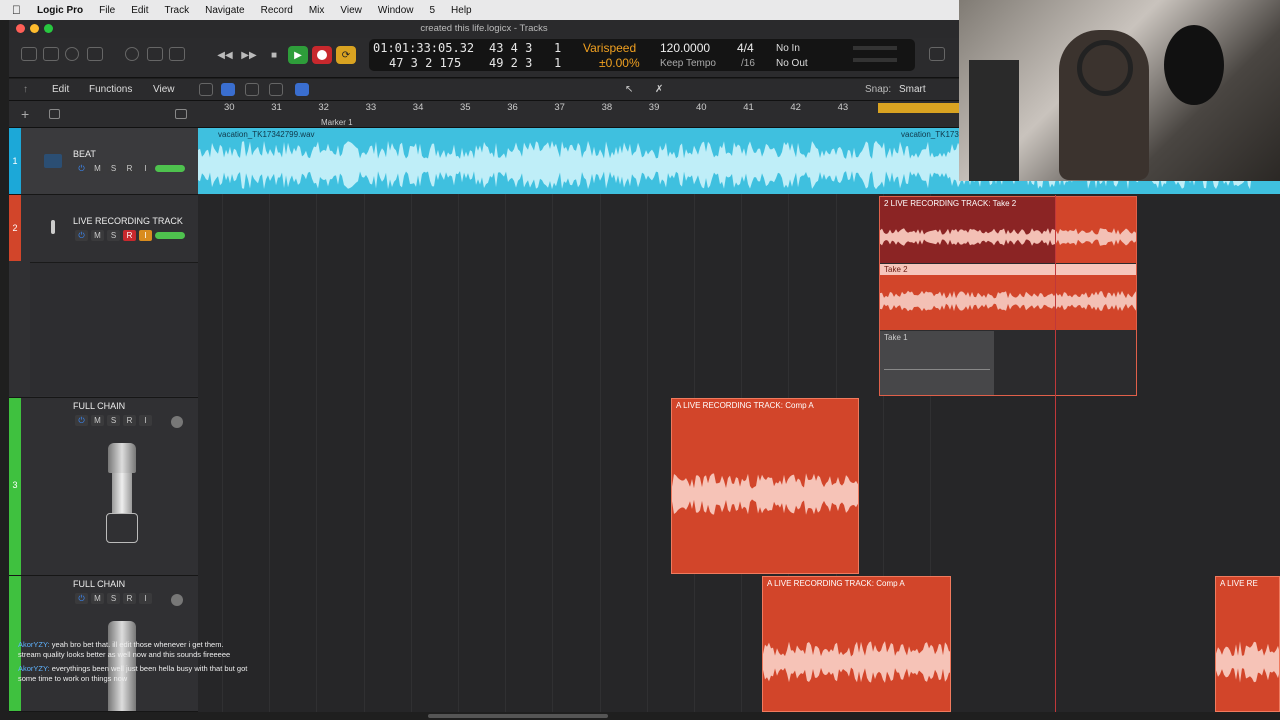 The image size is (1280, 720). Describe the element at coordinates (25, 114) in the screenshot. I see `add-track-icon: +` at that location.